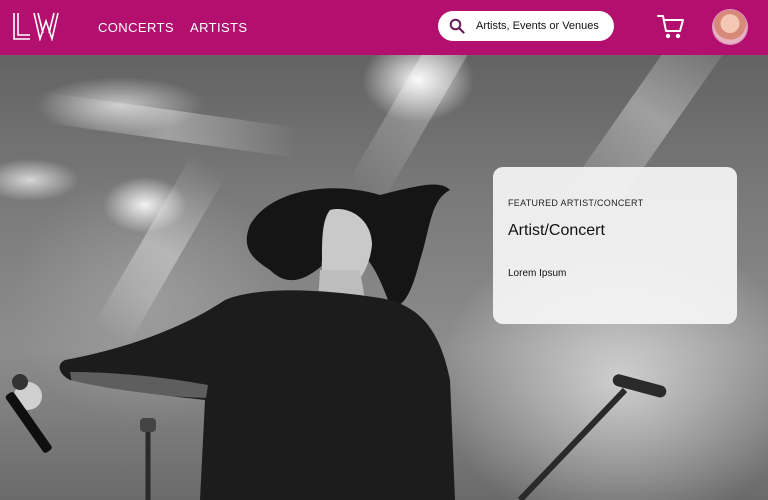  Describe the element at coordinates (457, 26) in the screenshot. I see `search-icon` at that location.